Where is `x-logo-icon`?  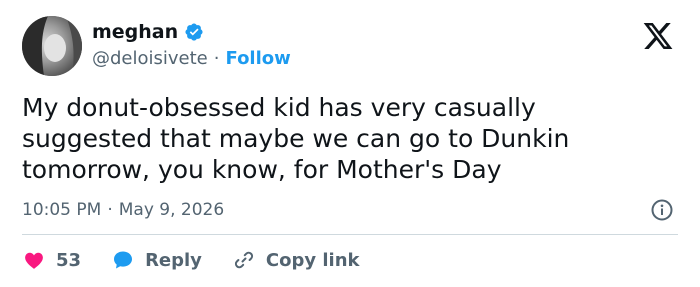 x-logo-icon is located at coordinates (658, 36).